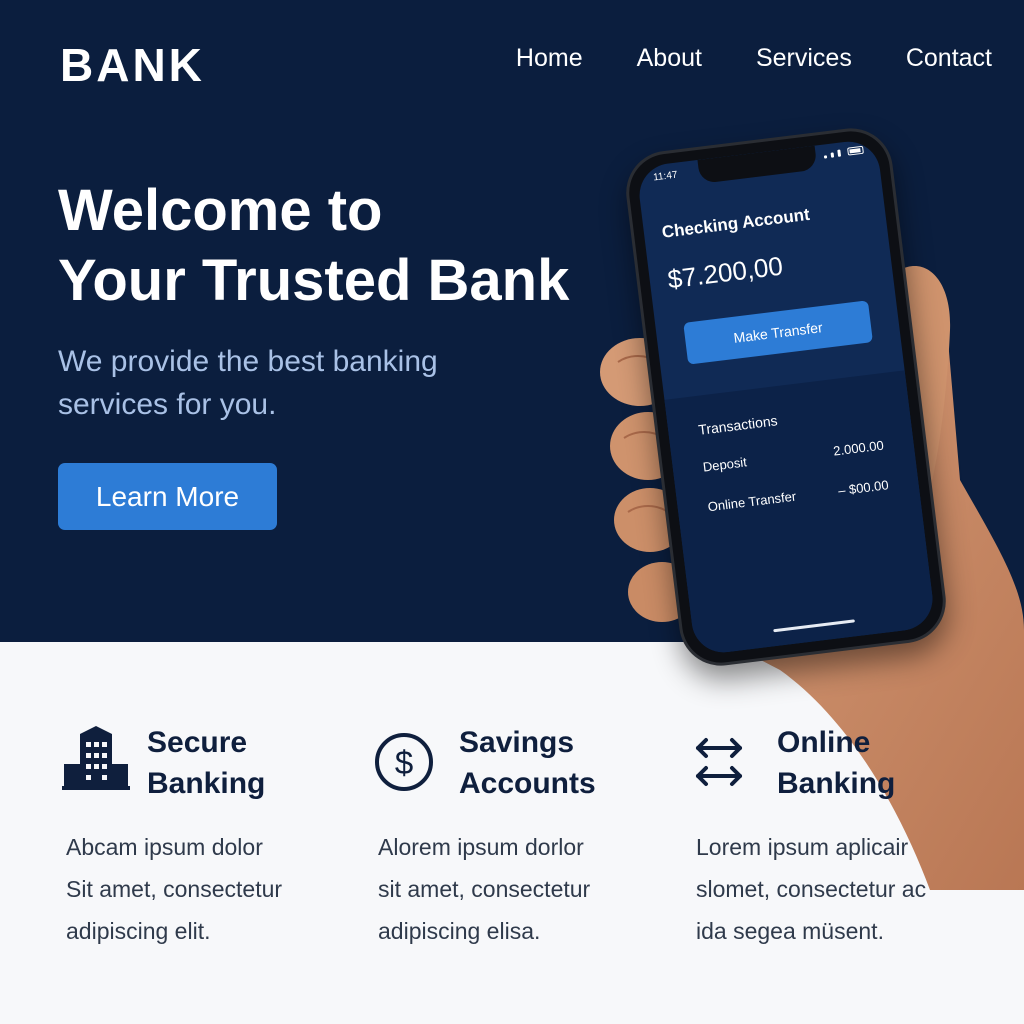  What do you see at coordinates (481, 847) in the screenshot?
I see `feature-description-line: Alorem ipsum dorlor` at bounding box center [481, 847].